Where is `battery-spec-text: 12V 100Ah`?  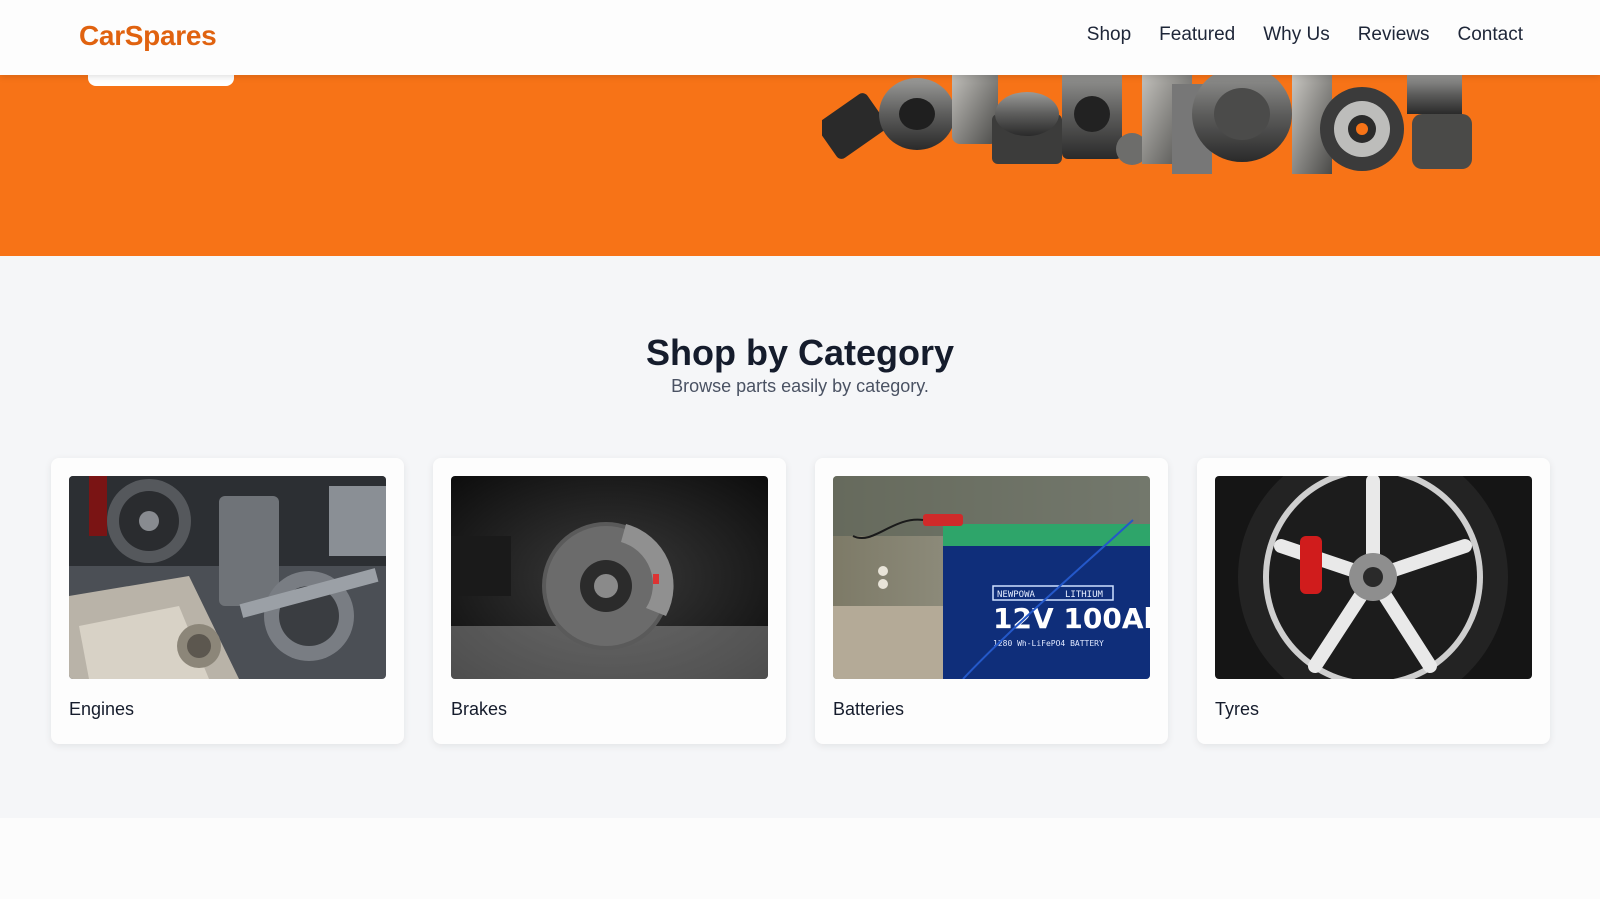
battery-spec-text: 12V 100Ah is located at coordinates (1071, 618).